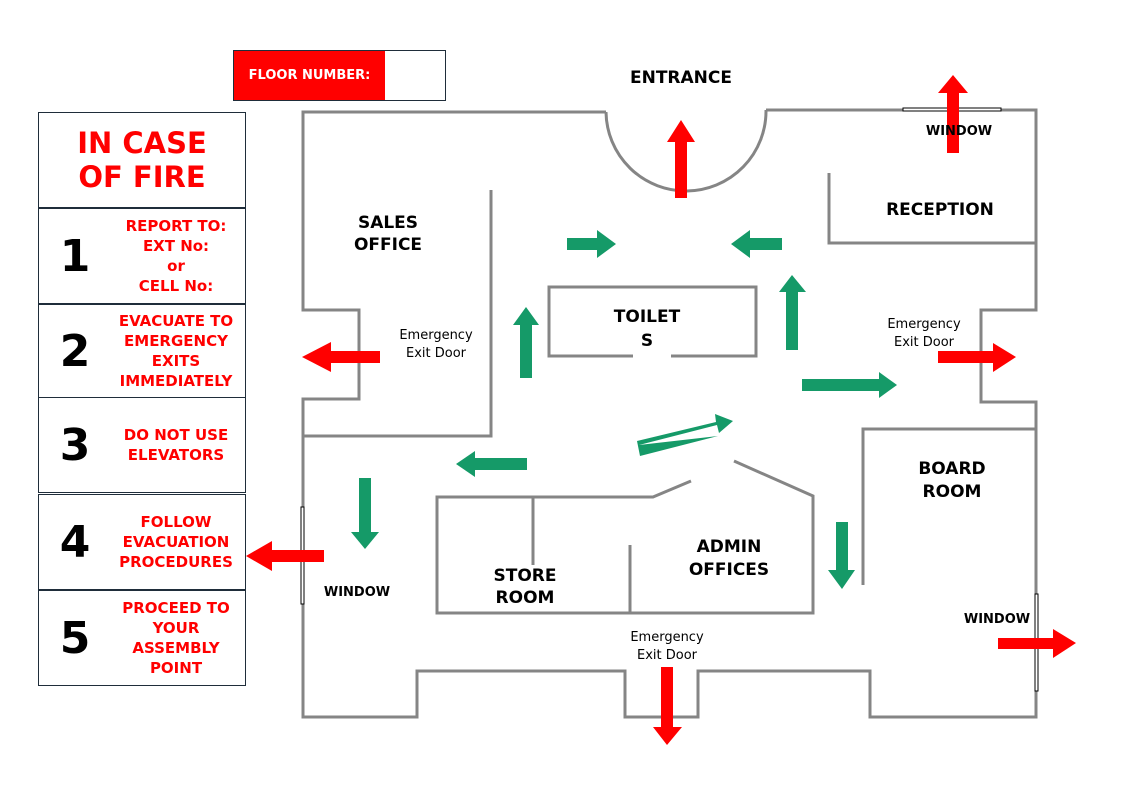  Describe the element at coordinates (388, 245) in the screenshot. I see `sales-office-label-2: OFFICE` at that location.